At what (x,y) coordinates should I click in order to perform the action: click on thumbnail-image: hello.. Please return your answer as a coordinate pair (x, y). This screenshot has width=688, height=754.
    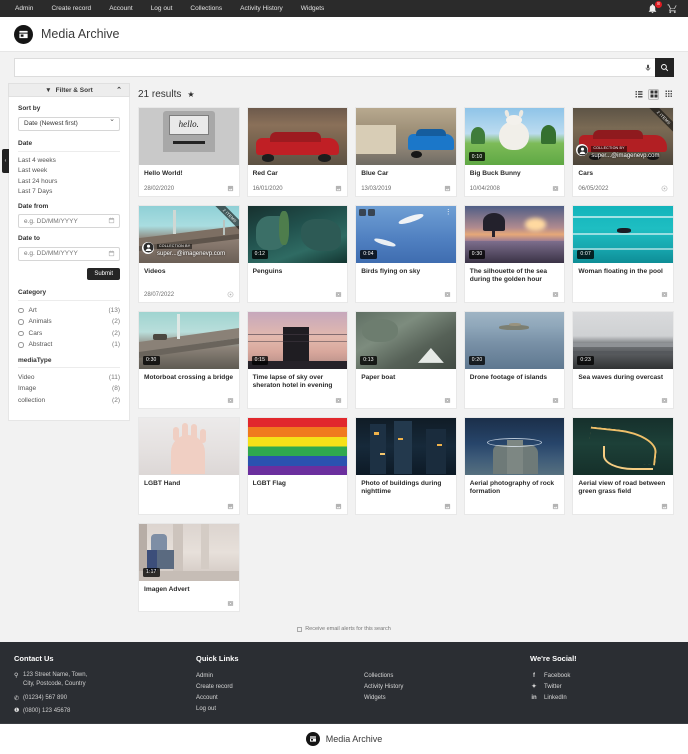
    Looking at the image, I should click on (189, 136).